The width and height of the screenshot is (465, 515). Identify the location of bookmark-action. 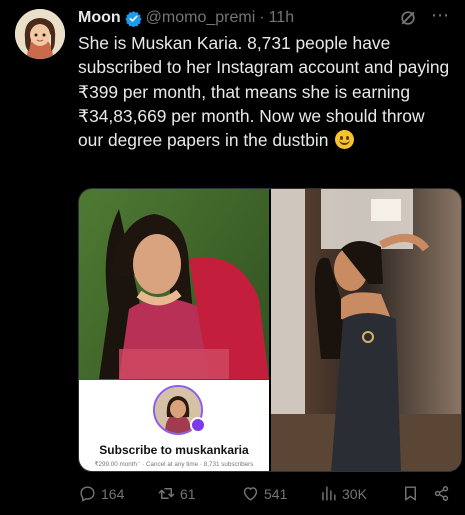
(412, 493).